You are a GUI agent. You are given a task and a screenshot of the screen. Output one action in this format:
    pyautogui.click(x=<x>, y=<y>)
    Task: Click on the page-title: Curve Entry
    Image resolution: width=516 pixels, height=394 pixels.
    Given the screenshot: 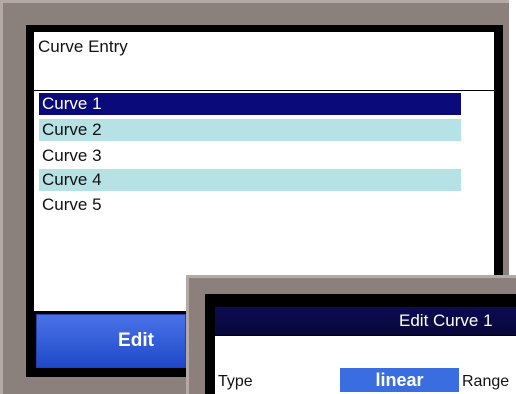 What is the action you would take?
    pyautogui.click(x=83, y=46)
    